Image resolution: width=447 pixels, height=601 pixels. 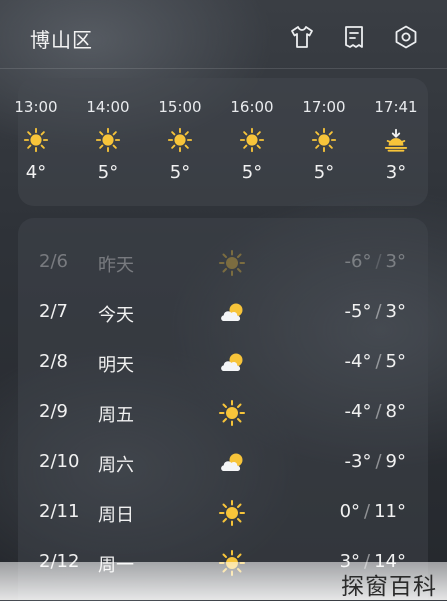 What do you see at coordinates (252, 107) in the screenshot?
I see `hourly-time: 16:00` at bounding box center [252, 107].